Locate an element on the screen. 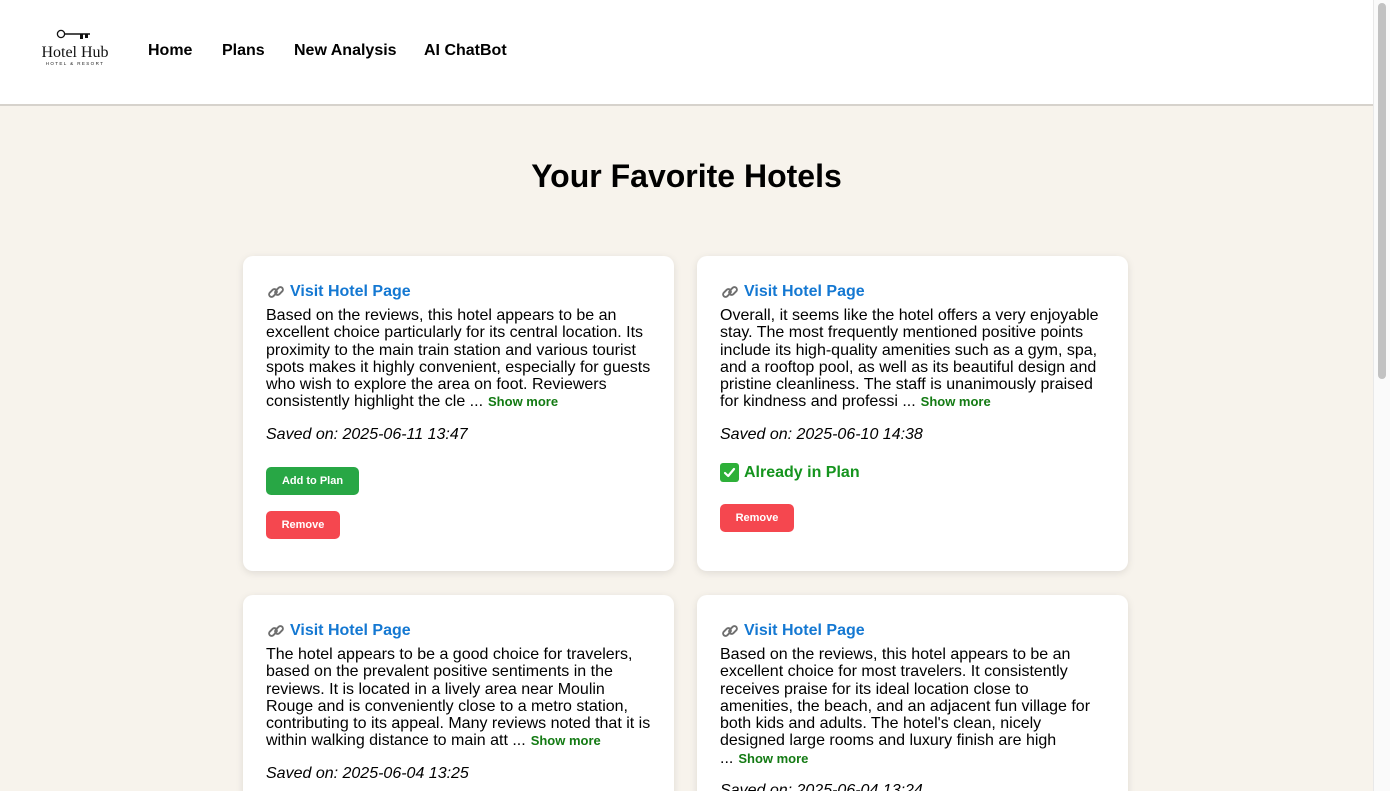 This screenshot has height=791, width=1390. saved-on-date: Saved on: 2025-06-04 13:24 is located at coordinates (821, 786).